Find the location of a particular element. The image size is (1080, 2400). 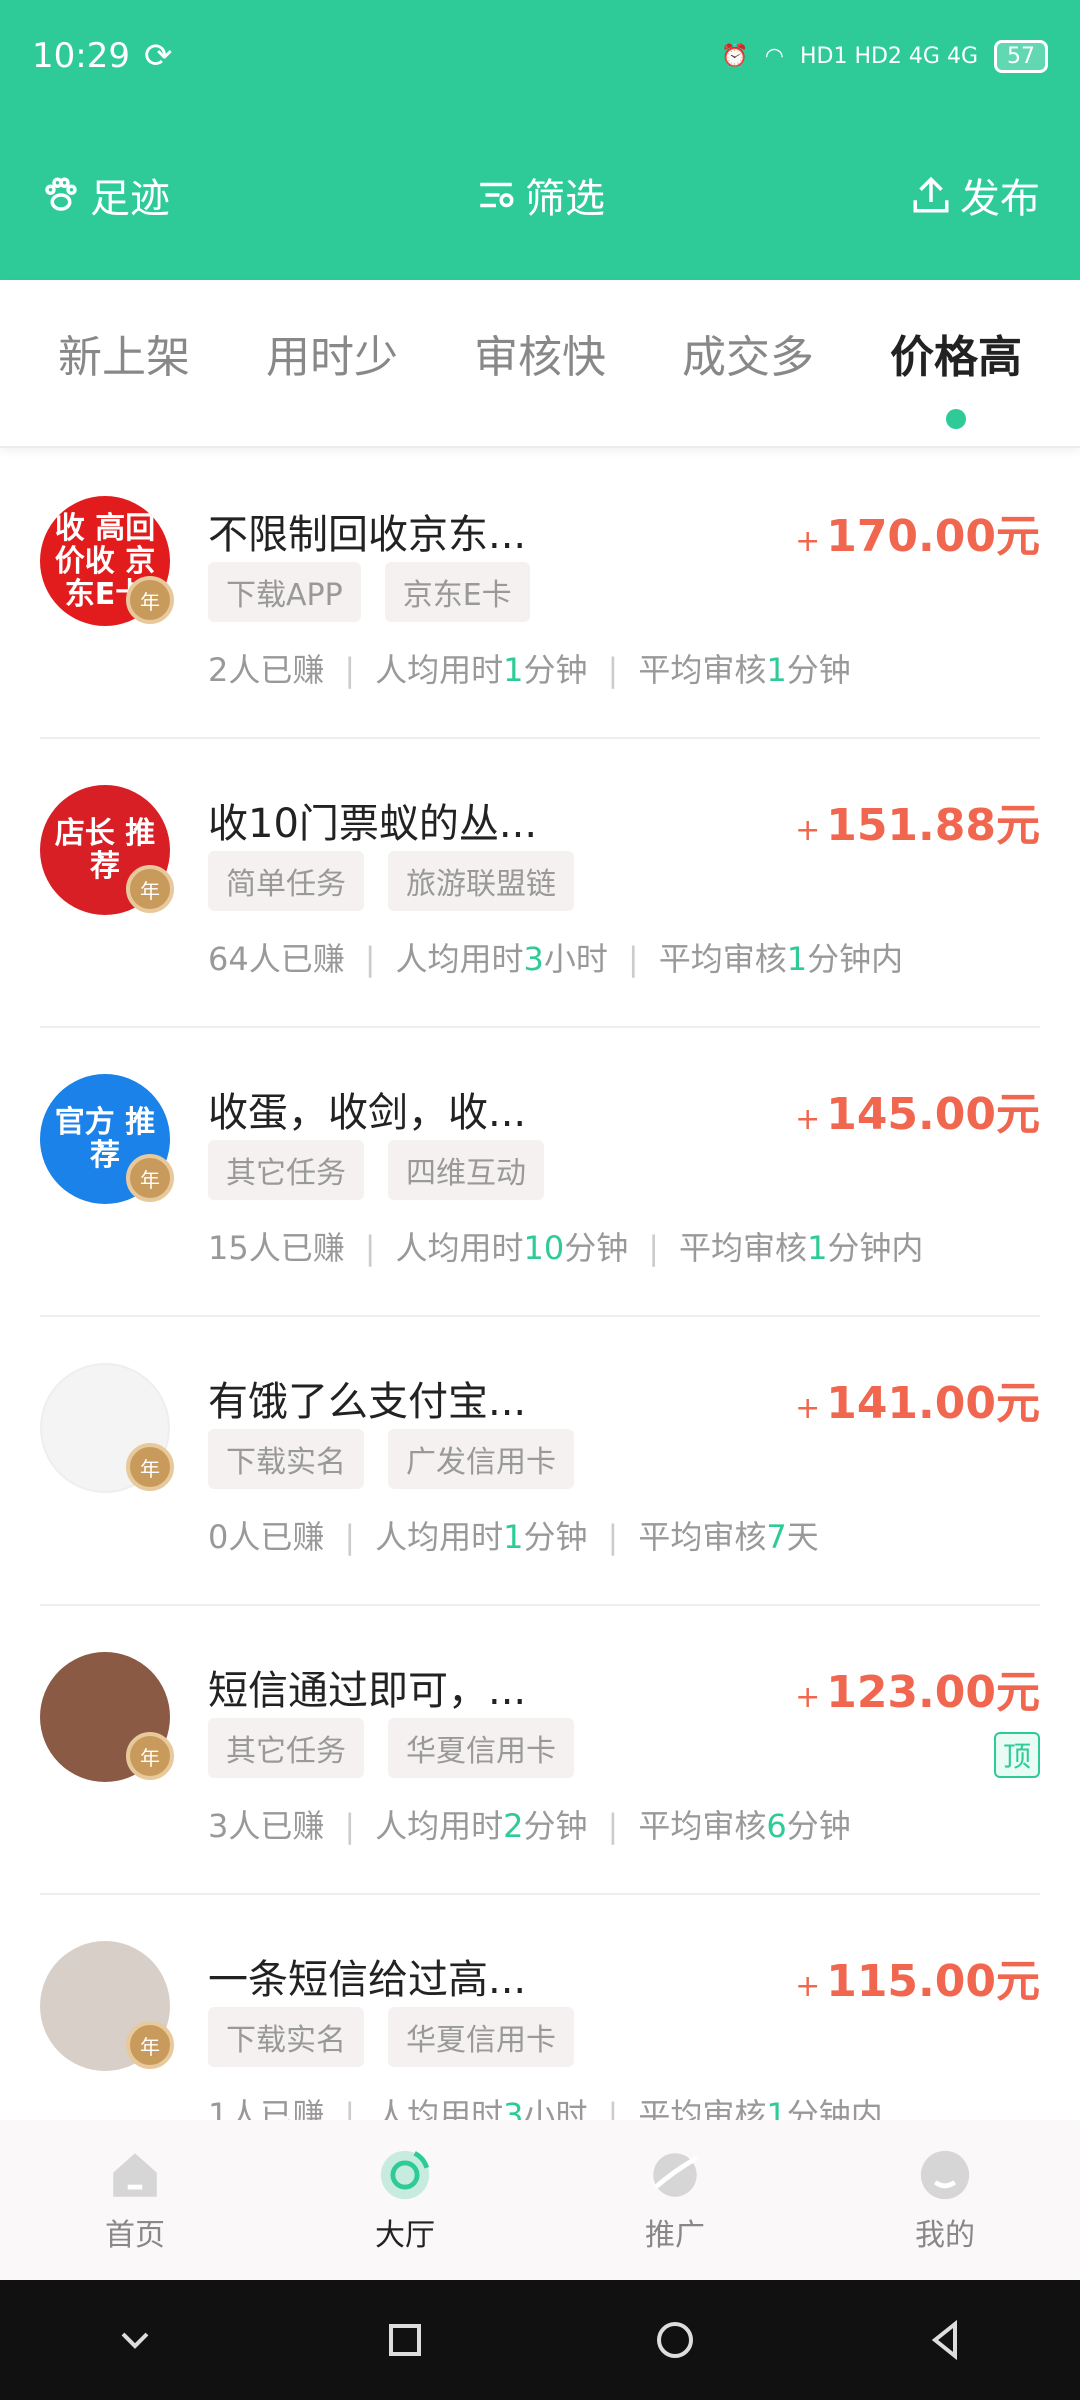

task-price: +115.00元 is located at coordinates (917, 1977).